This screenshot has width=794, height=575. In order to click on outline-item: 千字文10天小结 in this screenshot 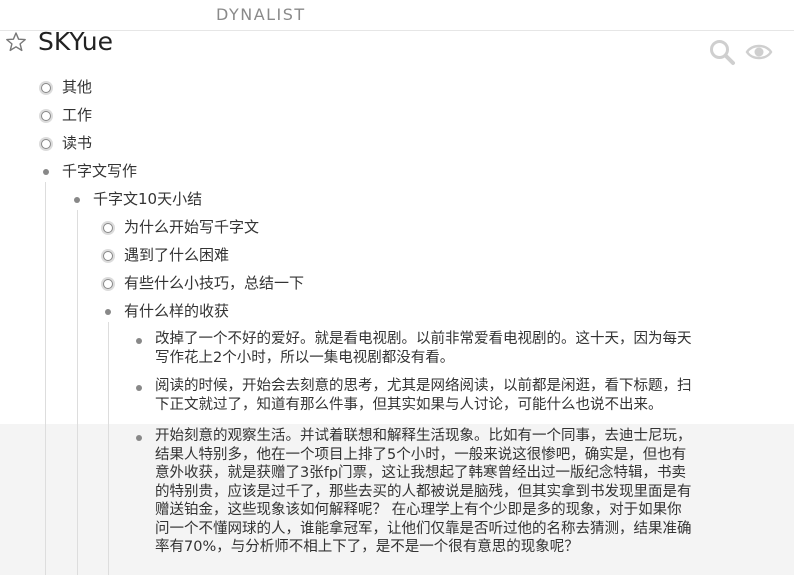, I will do `click(219, 200)`.